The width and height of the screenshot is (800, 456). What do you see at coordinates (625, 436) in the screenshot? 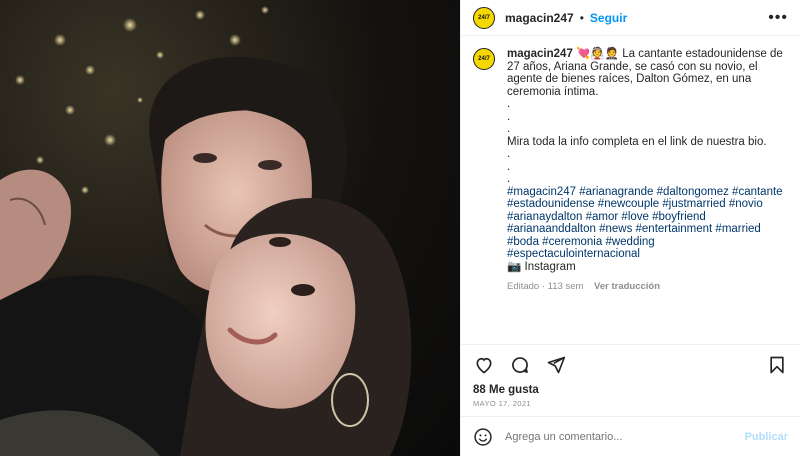
I see `comment-input` at bounding box center [625, 436].